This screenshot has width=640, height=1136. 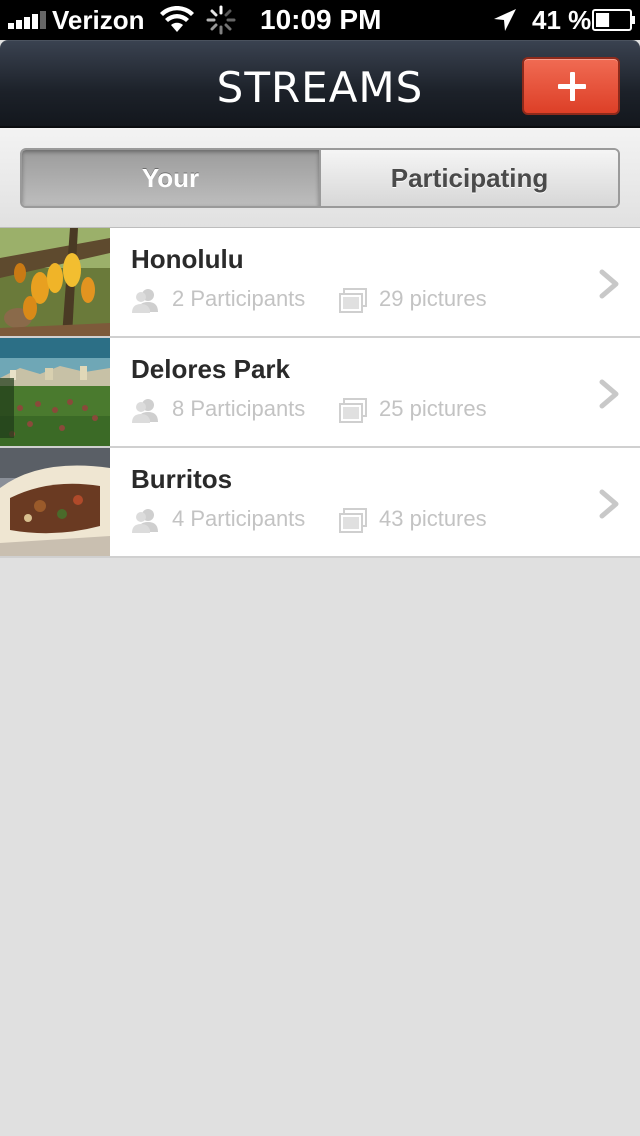 What do you see at coordinates (98, 20) in the screenshot?
I see `carrier-name: Verizon` at bounding box center [98, 20].